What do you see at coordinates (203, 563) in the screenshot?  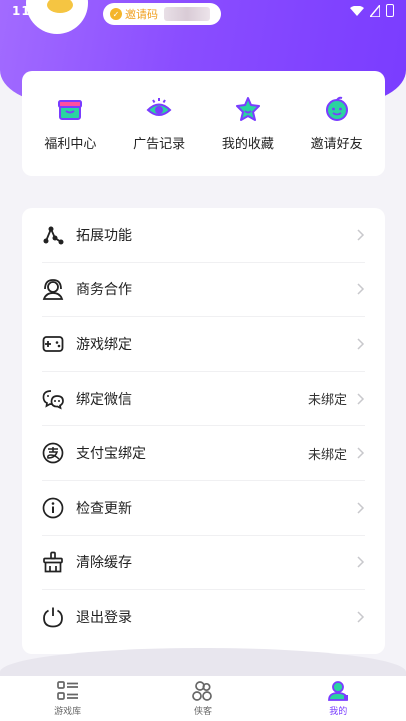 I see `menu-item-clear-cache: 清除缓存` at bounding box center [203, 563].